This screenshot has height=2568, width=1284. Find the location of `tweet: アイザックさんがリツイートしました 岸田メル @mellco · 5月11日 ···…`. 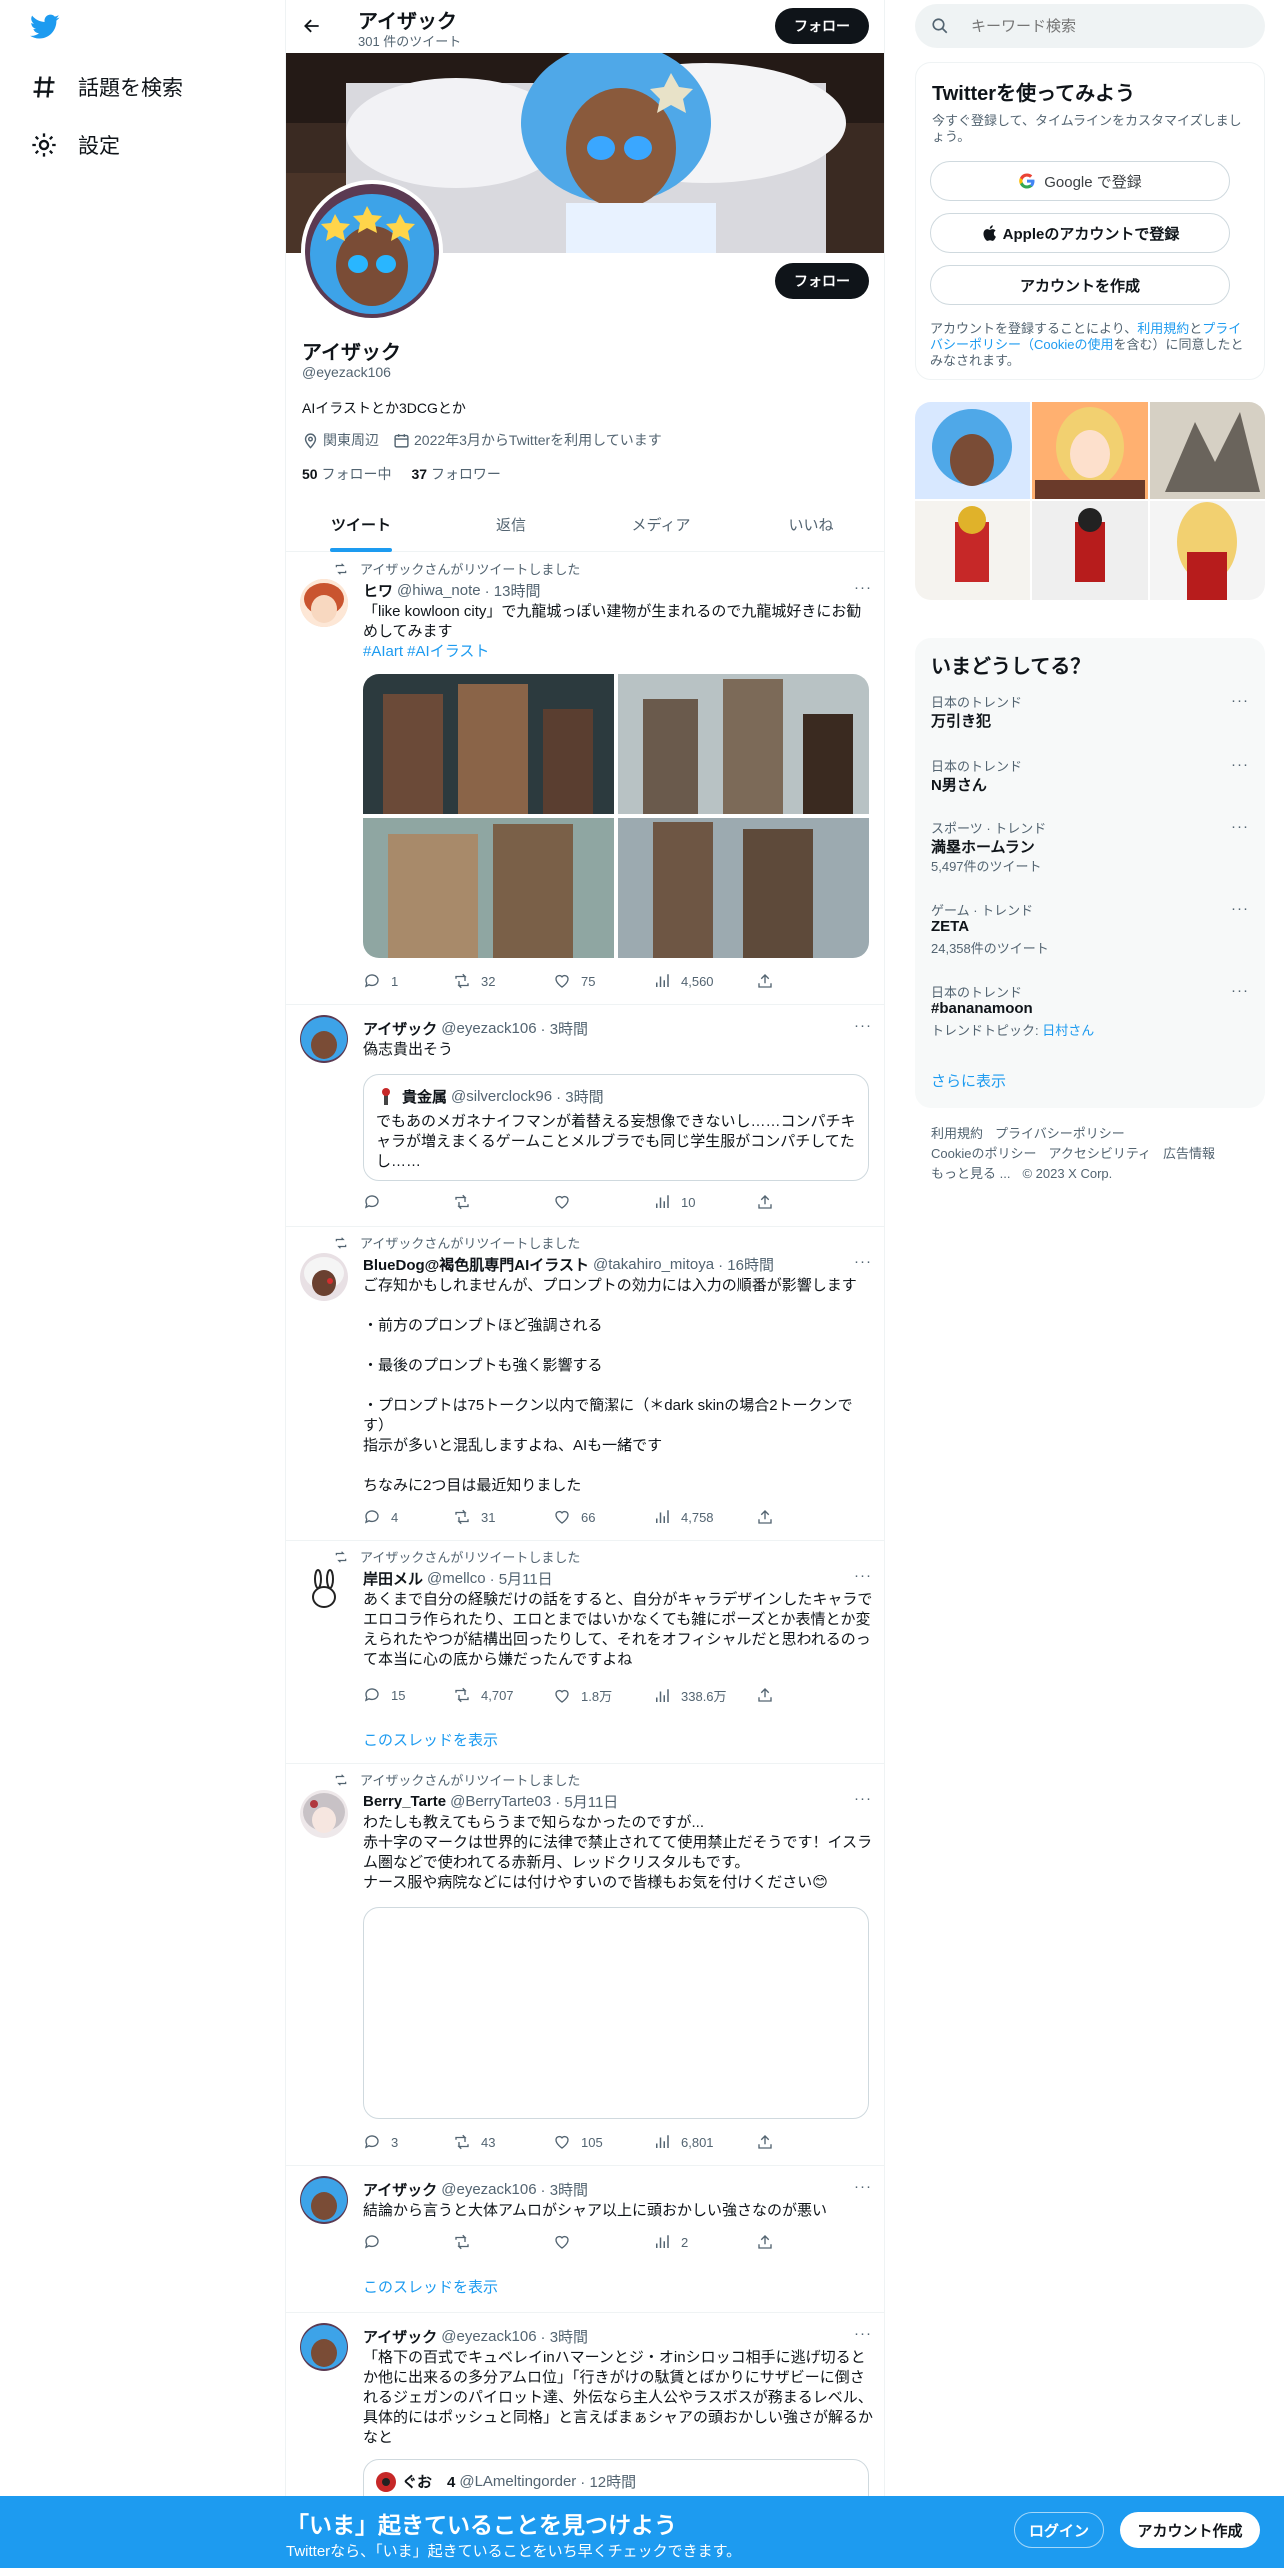

tweet: アイザックさんがリツイートしました 岸田メル @mellco · 5月11日 ···… is located at coordinates (585, 1652).